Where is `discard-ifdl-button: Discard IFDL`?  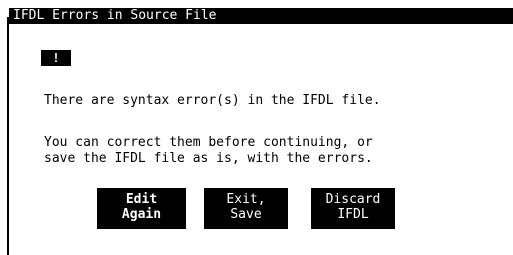 discard-ifdl-button: Discard IFDL is located at coordinates (353, 208).